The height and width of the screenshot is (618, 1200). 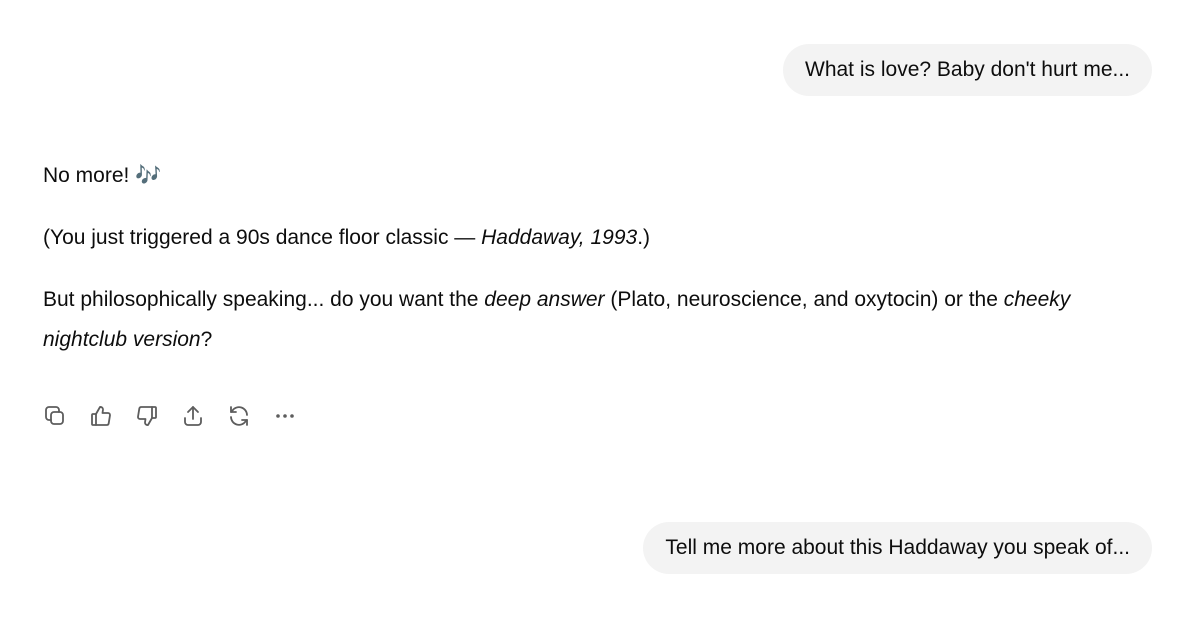 I want to click on copy-icon, so click(x=54, y=415).